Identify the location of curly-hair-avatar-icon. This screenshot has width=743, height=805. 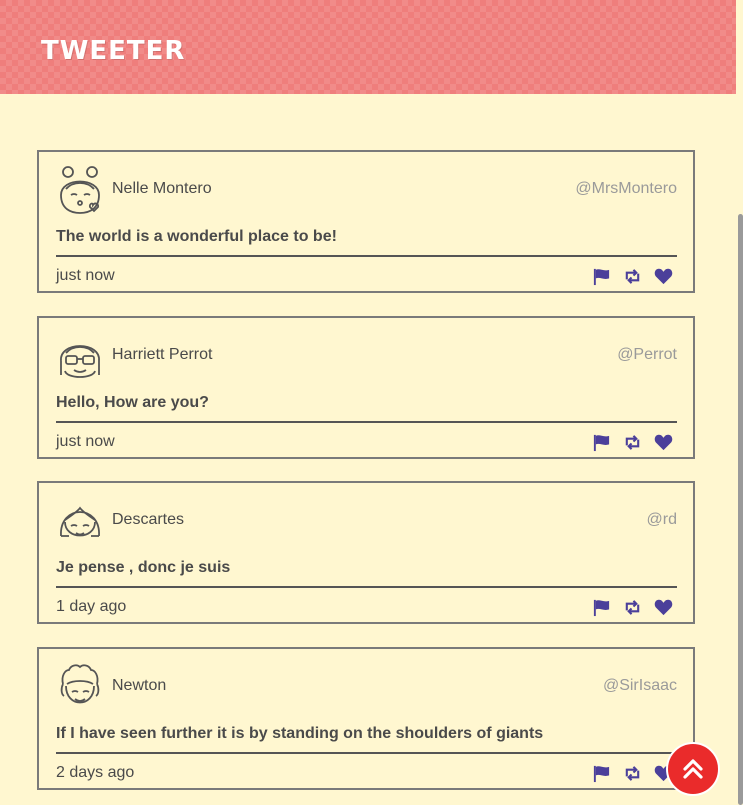
(80, 684).